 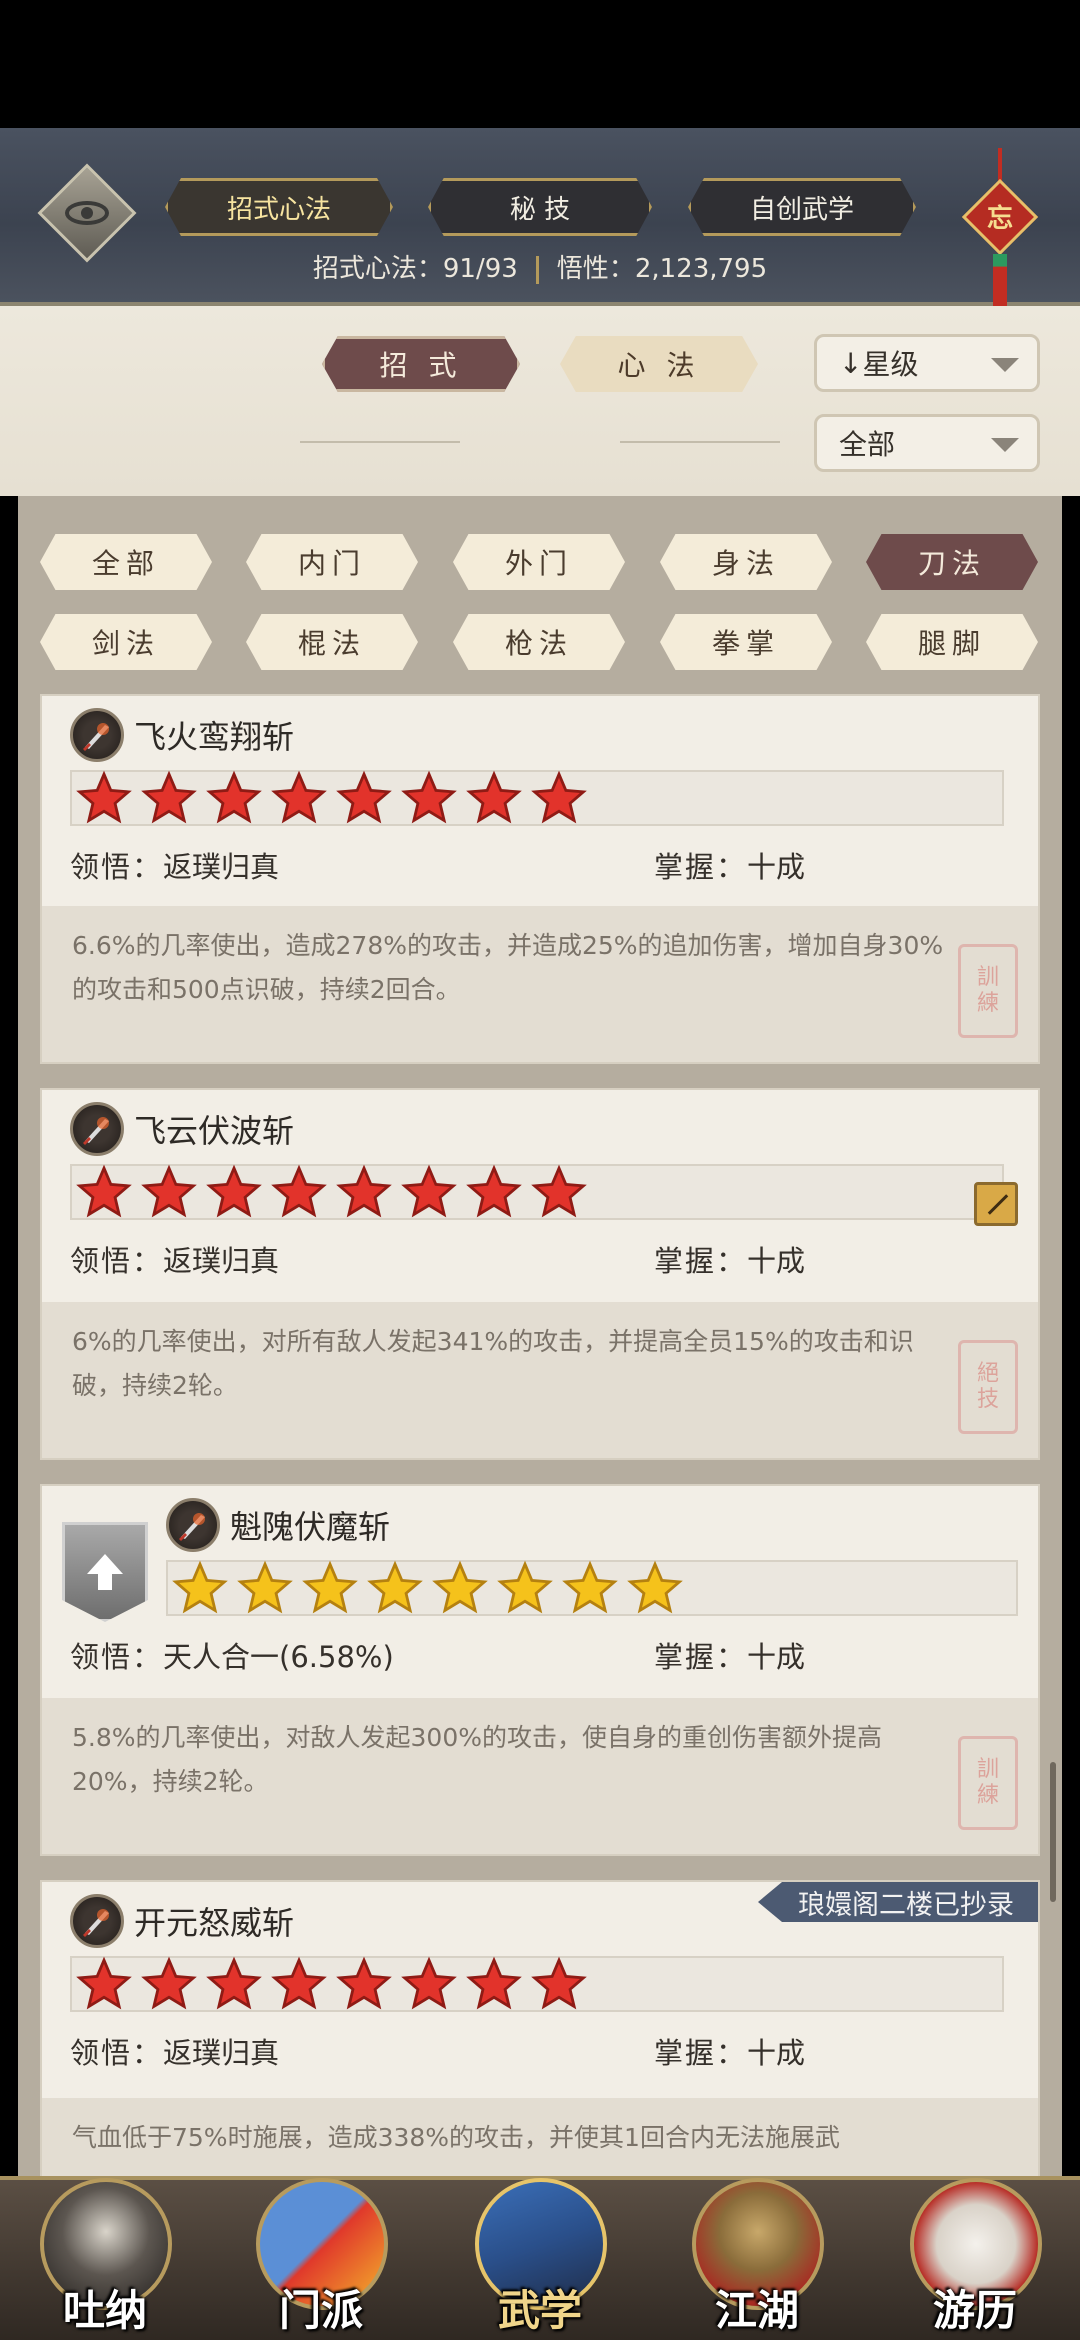 What do you see at coordinates (595, 269) in the screenshot?
I see `insight-label: 悟性：` at bounding box center [595, 269].